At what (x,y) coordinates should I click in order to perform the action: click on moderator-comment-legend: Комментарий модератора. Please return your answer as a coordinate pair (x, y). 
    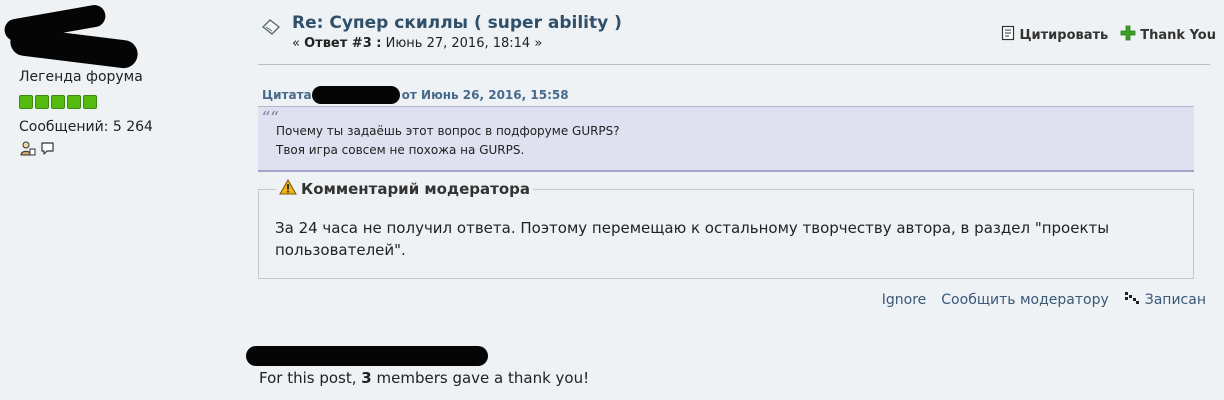
    Looking at the image, I should click on (404, 188).